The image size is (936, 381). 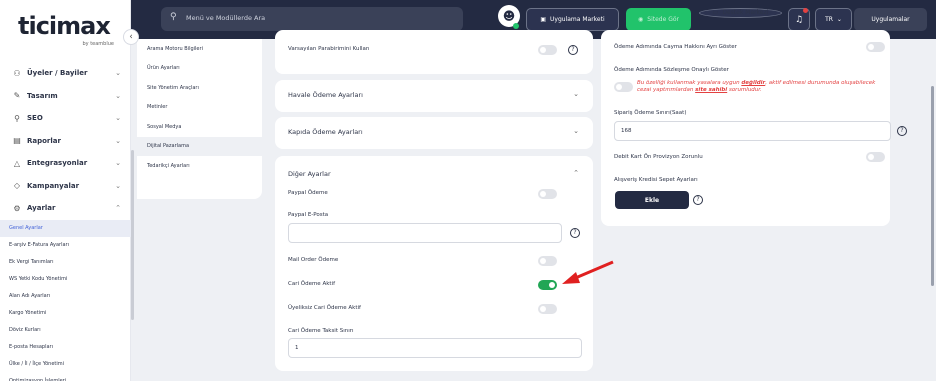 What do you see at coordinates (650, 113) in the screenshot?
I see `siparis-label: Sipariş Ödeme Sınırı(Saat)` at bounding box center [650, 113].